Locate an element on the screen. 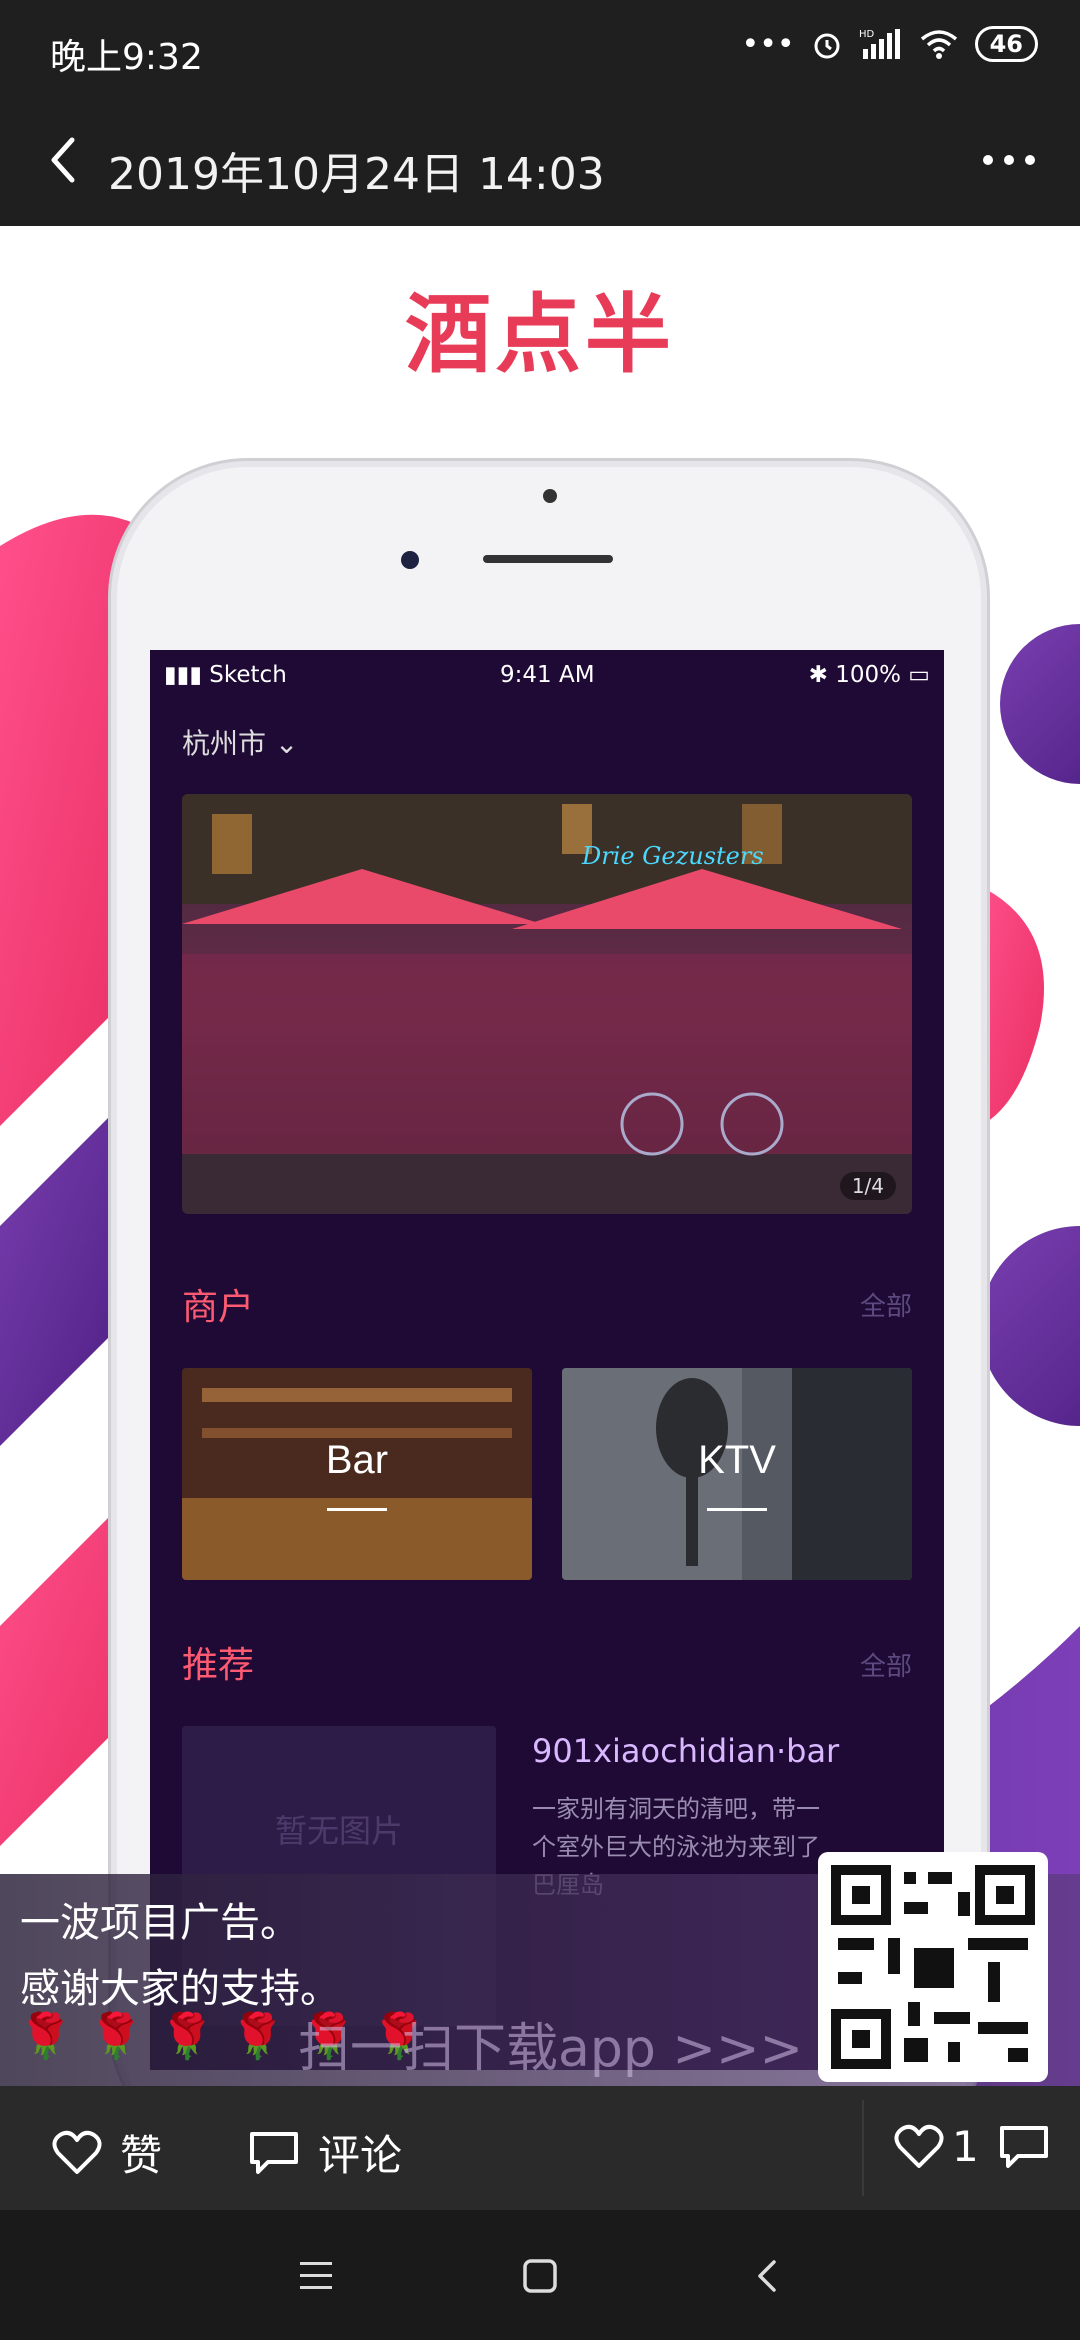 This screenshot has height=2340, width=1080. category-card-label: Bar is located at coordinates (357, 1460).